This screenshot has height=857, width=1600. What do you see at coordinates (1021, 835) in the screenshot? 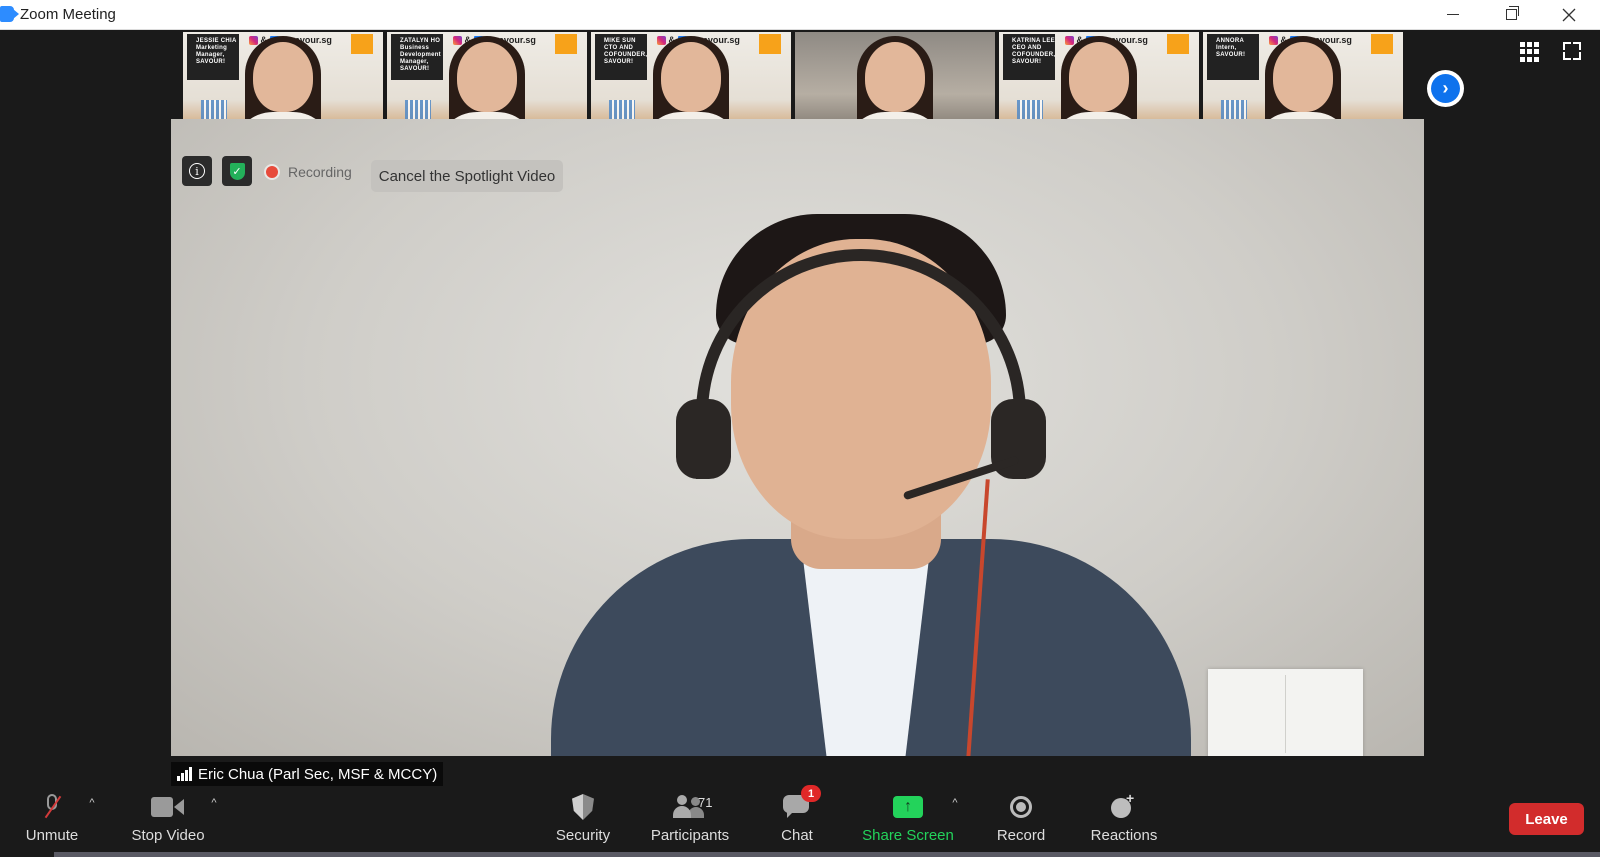
I see `record-label: Record` at bounding box center [1021, 835].